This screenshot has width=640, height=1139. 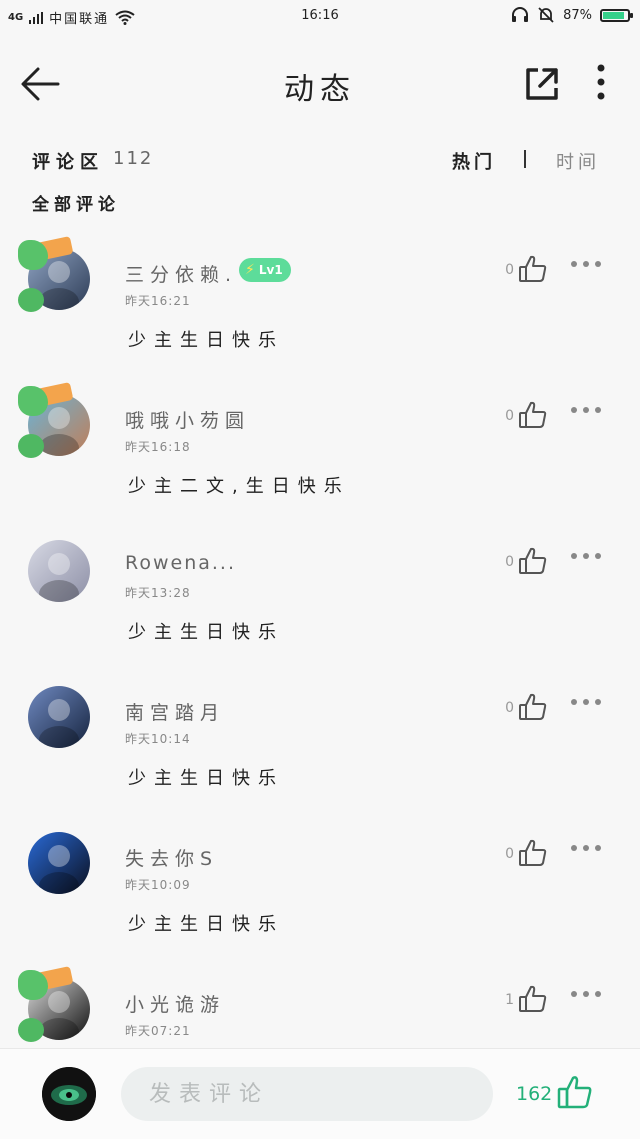 I want to click on comment-section-label: 评论区, so click(x=68, y=162).